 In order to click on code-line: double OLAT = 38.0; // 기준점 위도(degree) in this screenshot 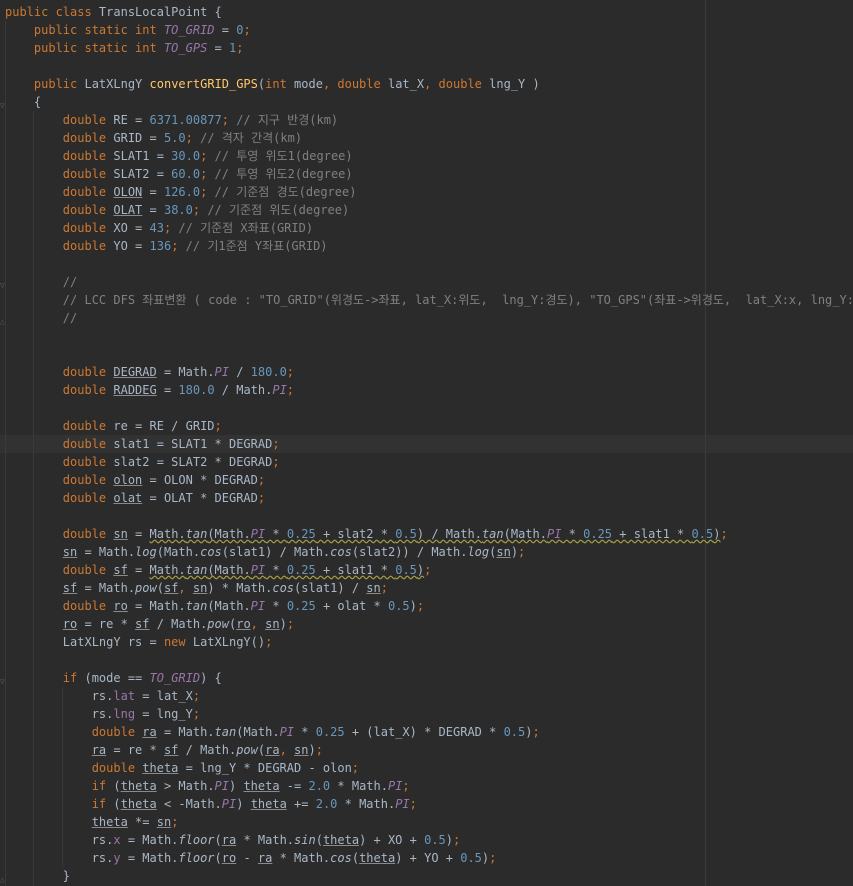, I will do `click(429, 210)`.